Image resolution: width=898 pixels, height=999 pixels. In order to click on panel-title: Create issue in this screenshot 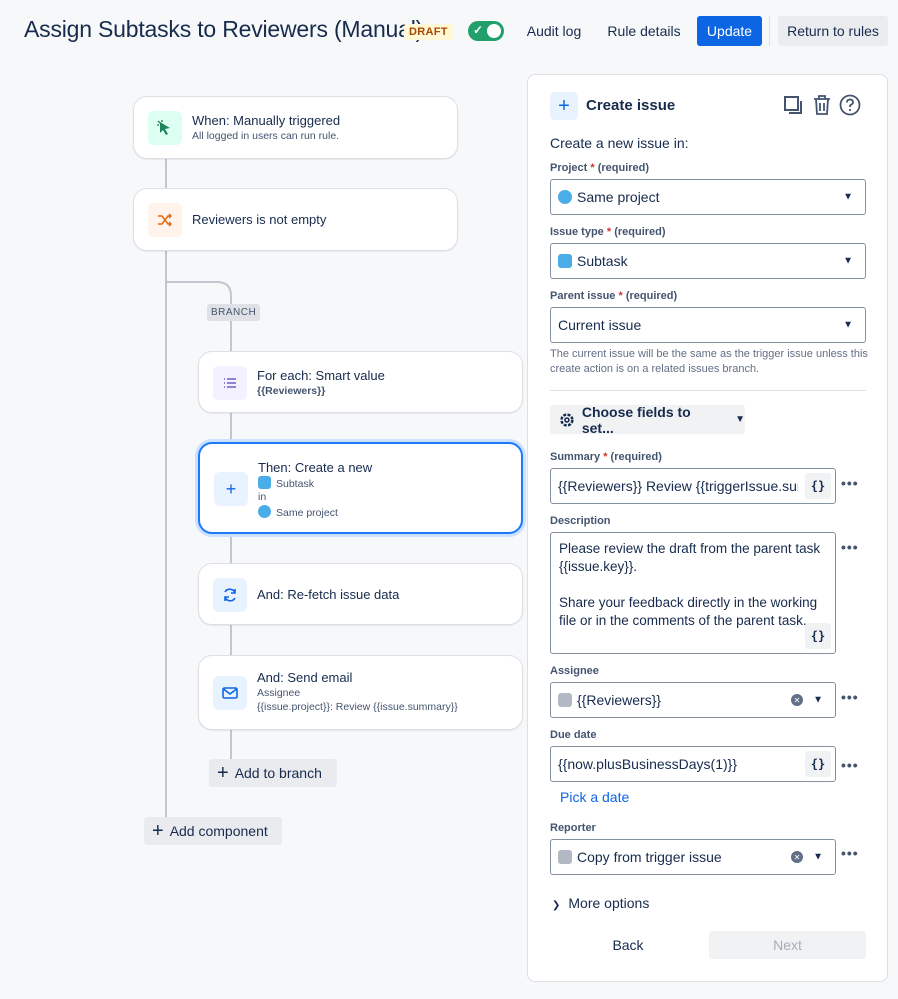, I will do `click(631, 105)`.